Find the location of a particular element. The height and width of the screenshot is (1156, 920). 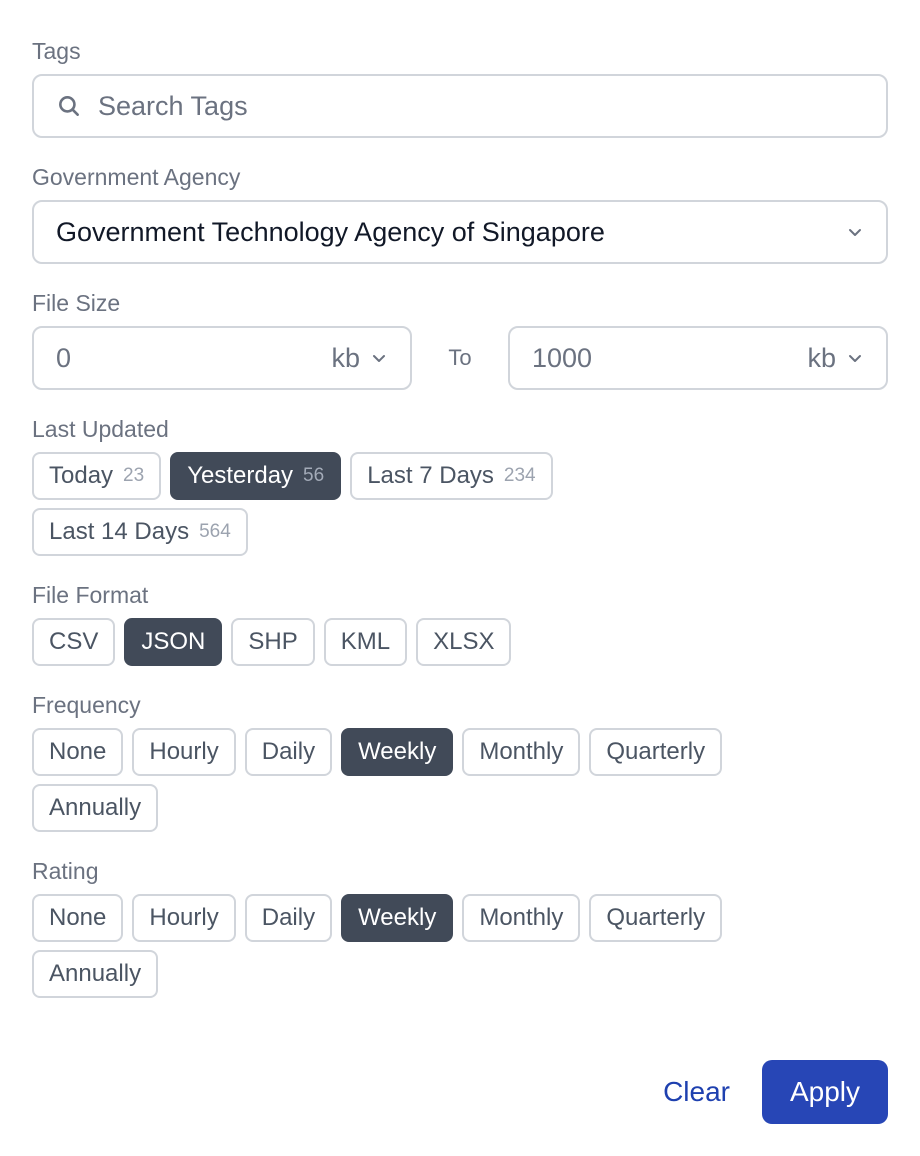

rating-chip-quarterly: Quarterly is located at coordinates (656, 918).